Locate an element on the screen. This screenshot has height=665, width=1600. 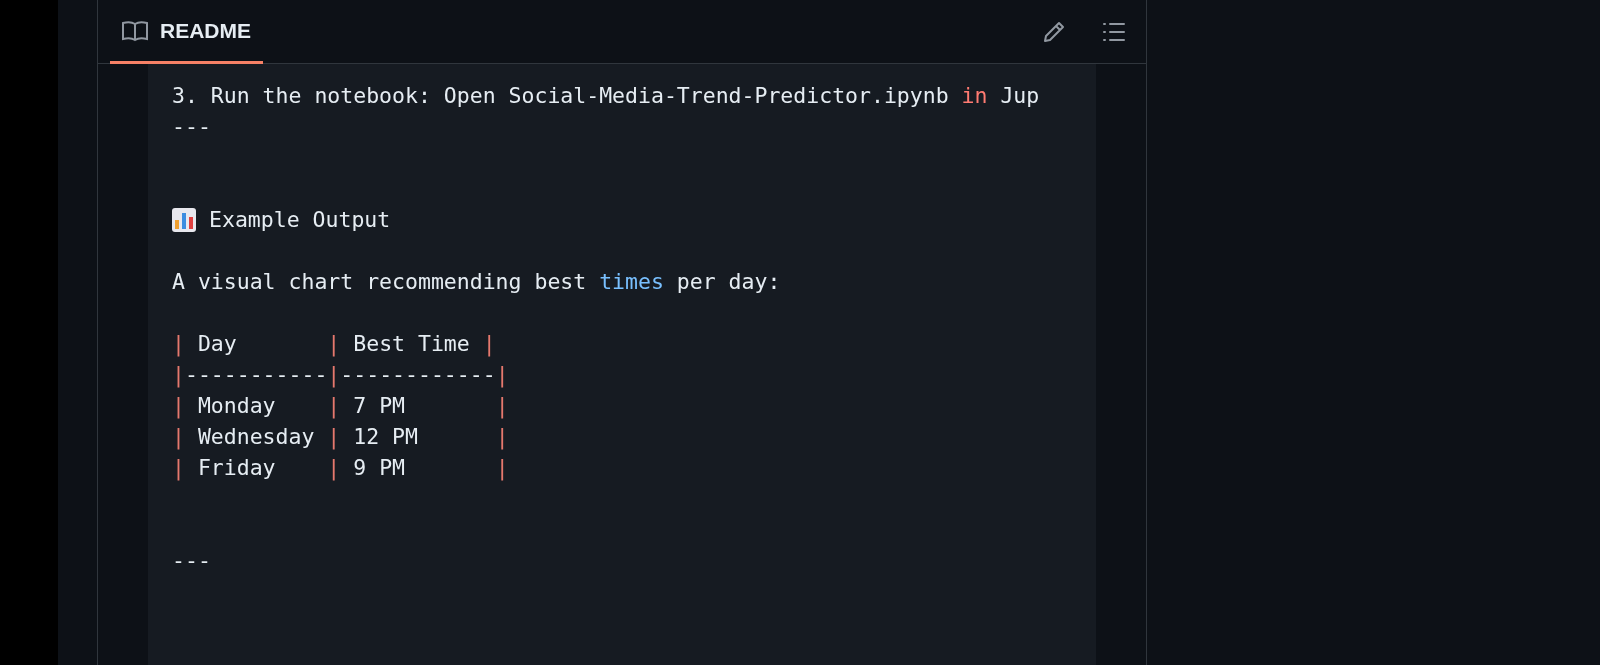
code-line: | Monday | 7 PM | is located at coordinates (340, 406).